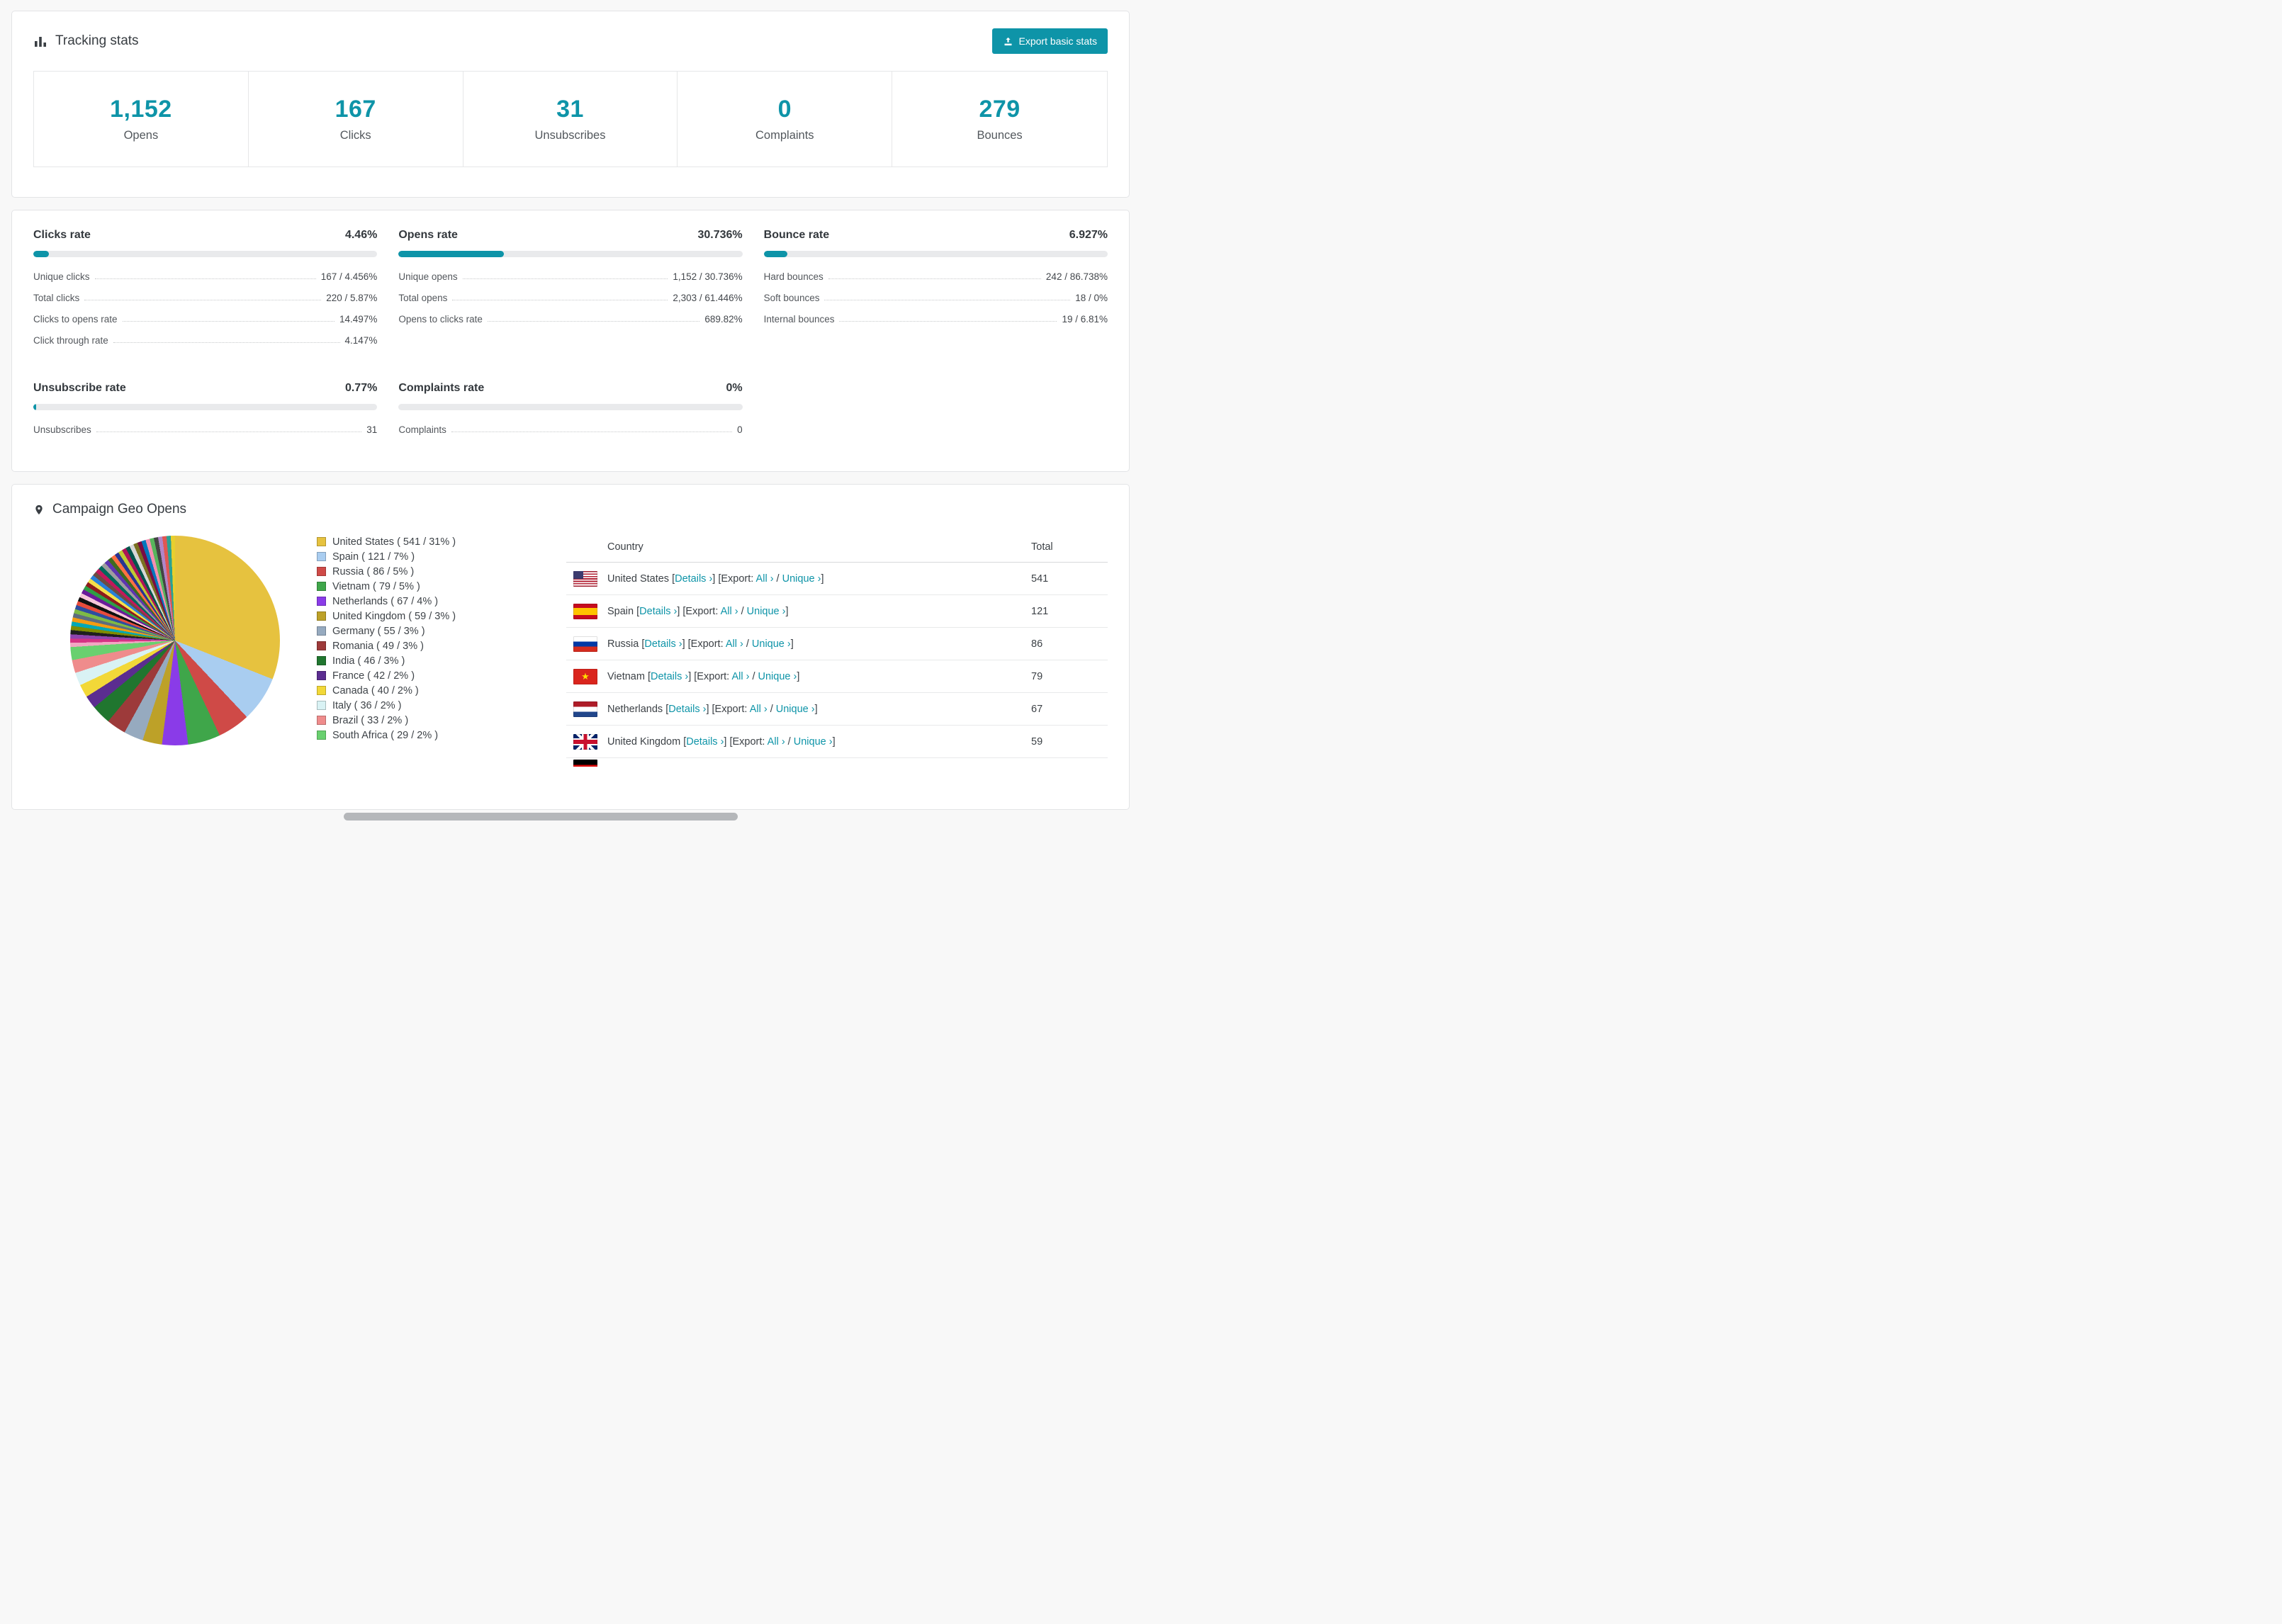 This screenshot has height=1624, width=2282. I want to click on legend-label: Netherlands ( 67 / 4% ), so click(385, 601).